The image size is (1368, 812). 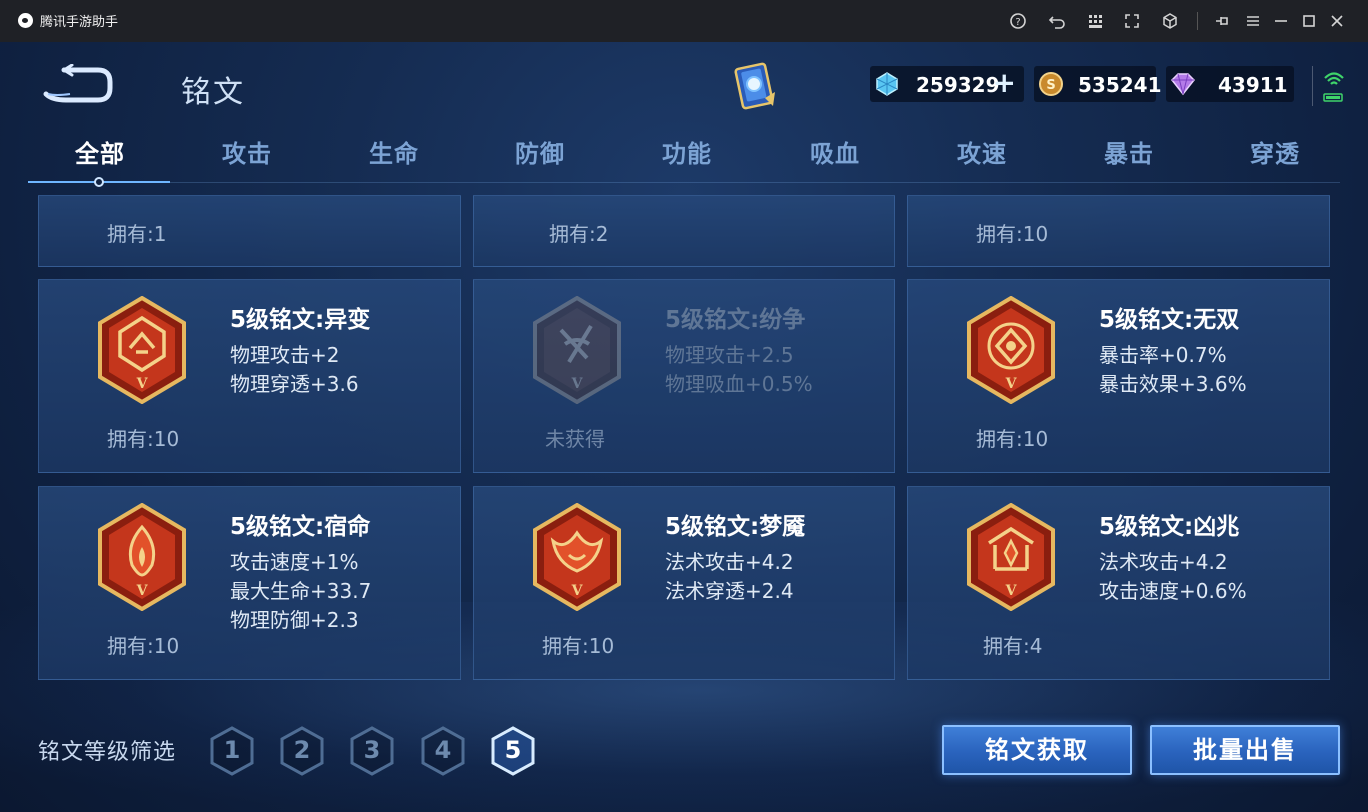 I want to click on rune-stat: 物理防御+2.3, so click(x=294, y=620).